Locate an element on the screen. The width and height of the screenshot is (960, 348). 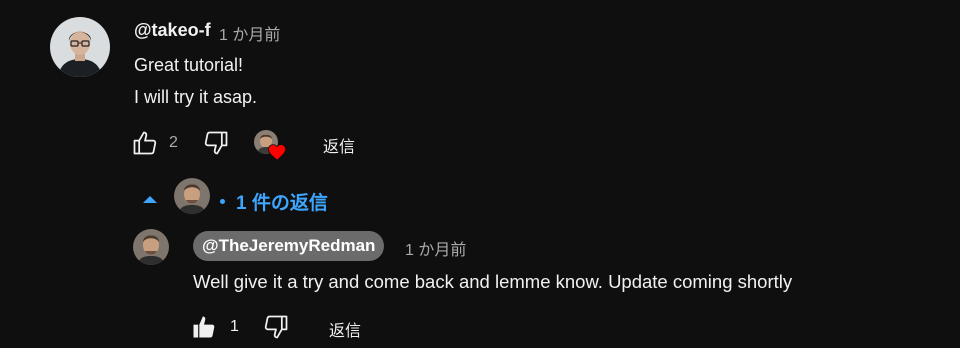
comment-text-line-2: I will try it asap. is located at coordinates (196, 97).